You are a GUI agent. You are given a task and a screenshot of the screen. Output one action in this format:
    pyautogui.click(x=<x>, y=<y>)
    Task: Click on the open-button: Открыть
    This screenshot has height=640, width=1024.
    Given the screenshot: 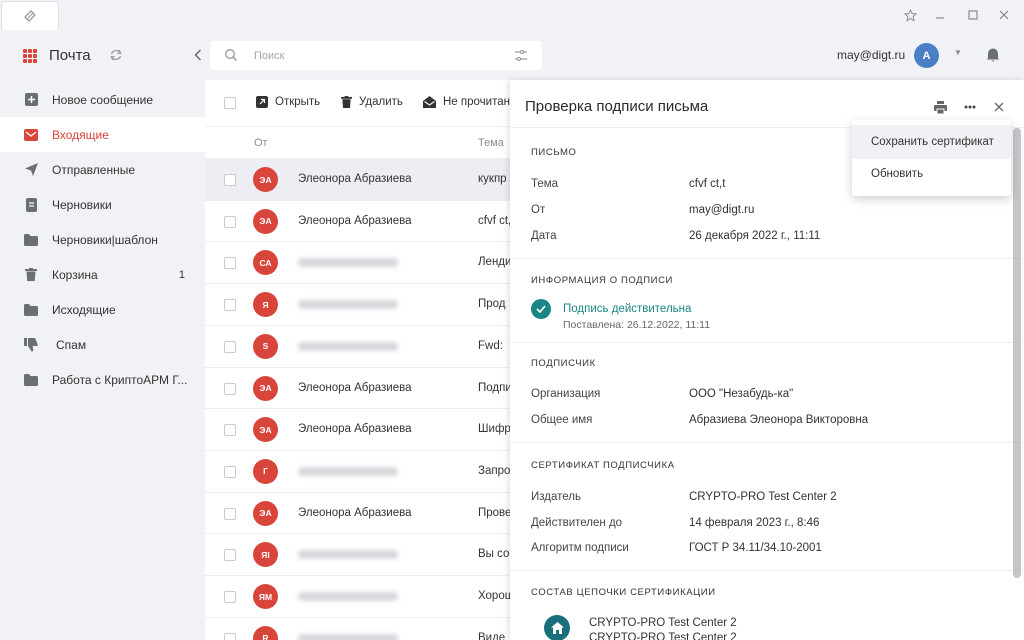 What is the action you would take?
    pyautogui.click(x=288, y=102)
    